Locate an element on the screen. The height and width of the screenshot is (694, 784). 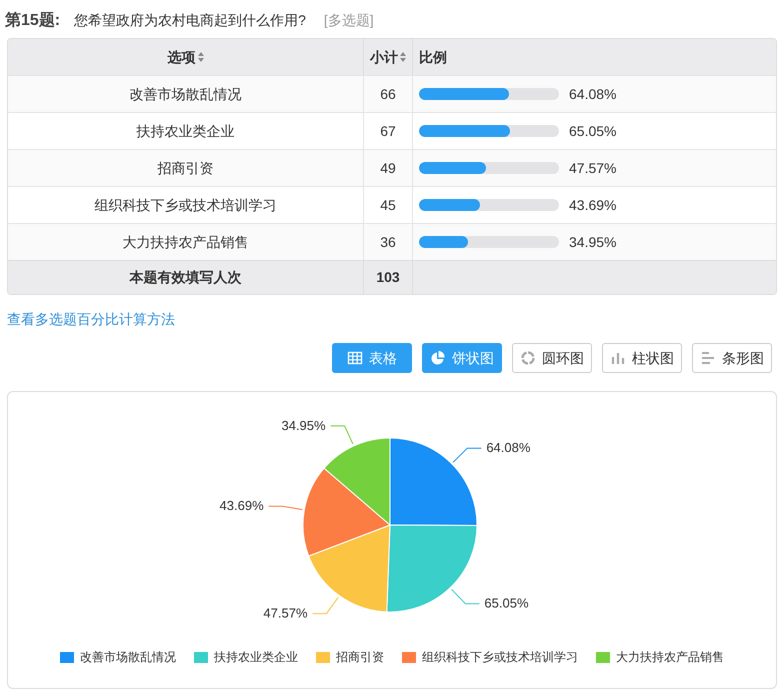
count-cell-text: 45 is located at coordinates (388, 205).